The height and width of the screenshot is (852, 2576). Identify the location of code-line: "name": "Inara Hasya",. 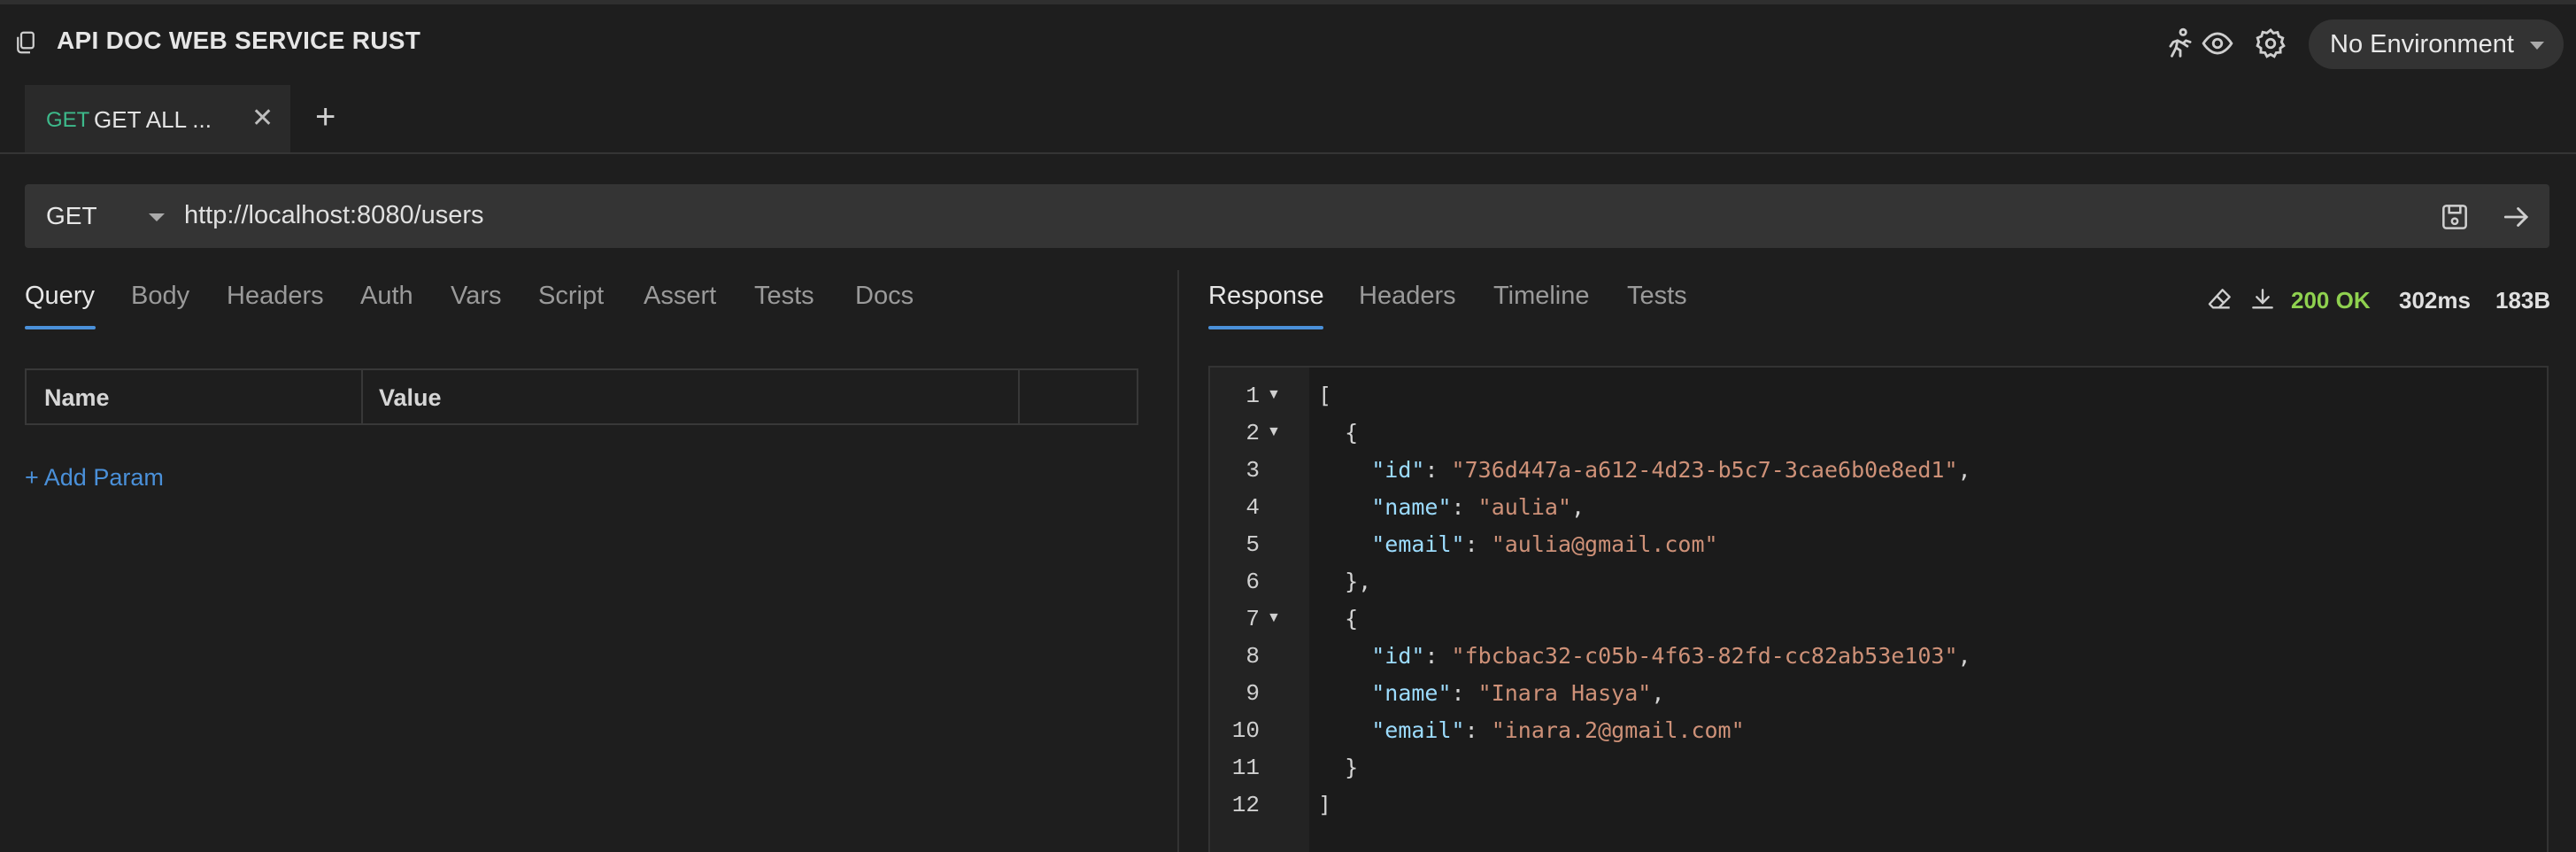
(1518, 693).